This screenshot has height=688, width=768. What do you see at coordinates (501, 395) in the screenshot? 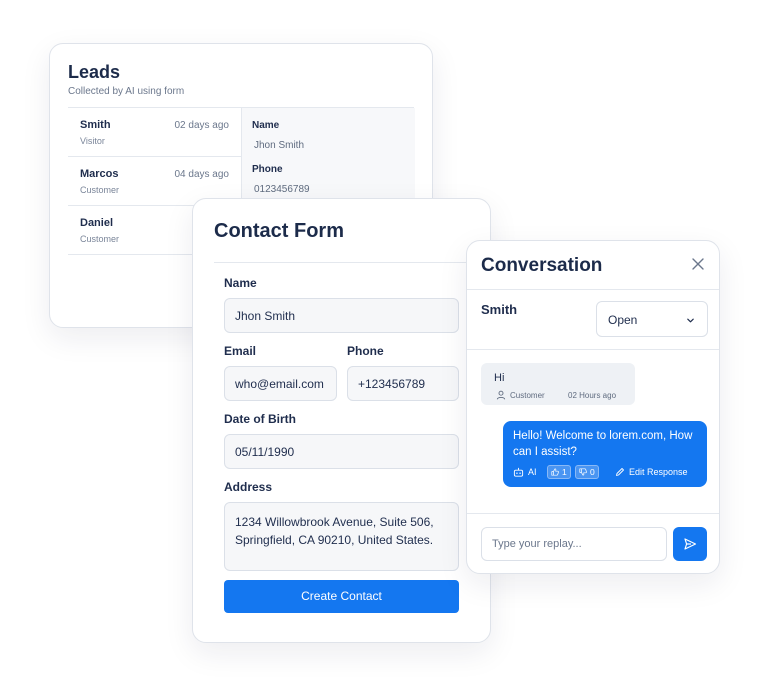
I see `person-icon` at bounding box center [501, 395].